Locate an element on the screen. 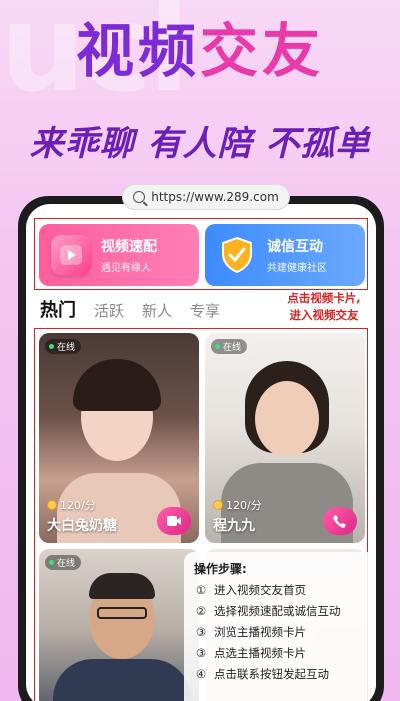  url-bar: https://www.289.com is located at coordinates (206, 197).